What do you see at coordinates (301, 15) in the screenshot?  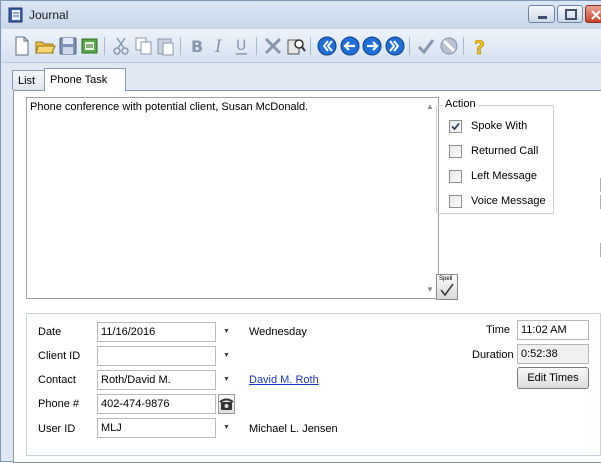 I see `title-bar: Journal` at bounding box center [301, 15].